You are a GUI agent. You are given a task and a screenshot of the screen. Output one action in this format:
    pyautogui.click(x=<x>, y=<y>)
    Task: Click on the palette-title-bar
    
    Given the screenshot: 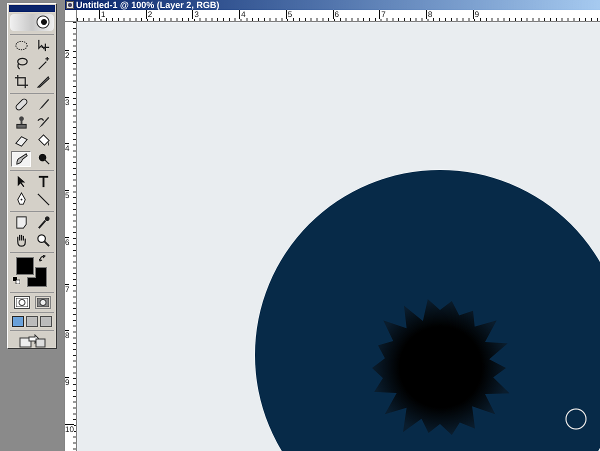 What is the action you would take?
    pyautogui.click(x=32, y=8)
    